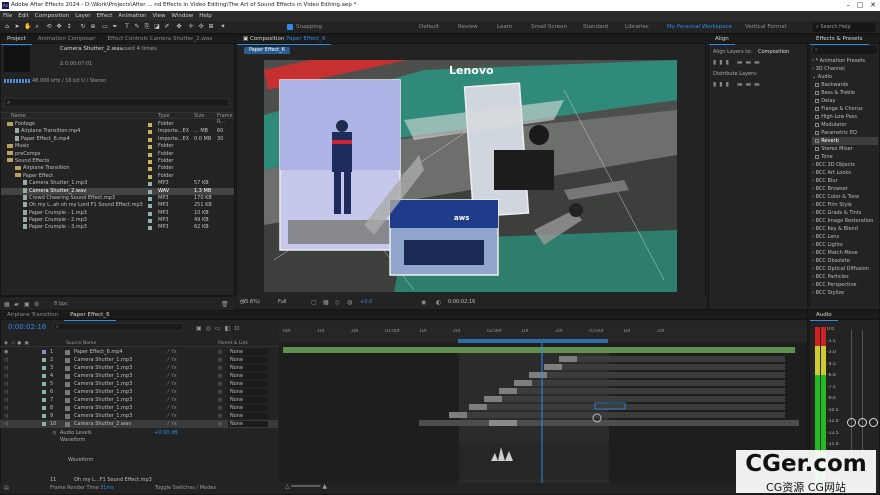 This screenshot has width=880, height=495. Describe the element at coordinates (59, 27) in the screenshot. I see `pan-camera-icon: ✥` at that location.